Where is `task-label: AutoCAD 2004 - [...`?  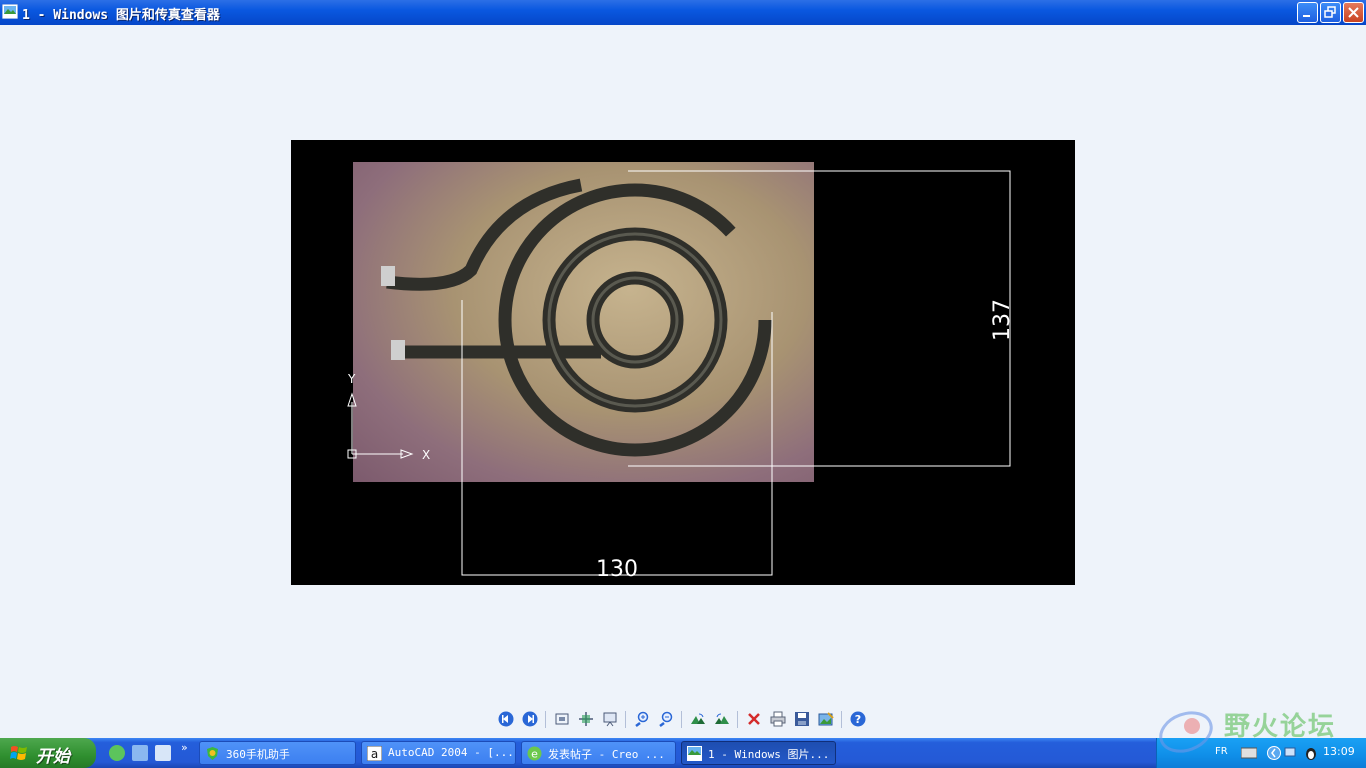 task-label: AutoCAD 2004 - [... is located at coordinates (451, 752).